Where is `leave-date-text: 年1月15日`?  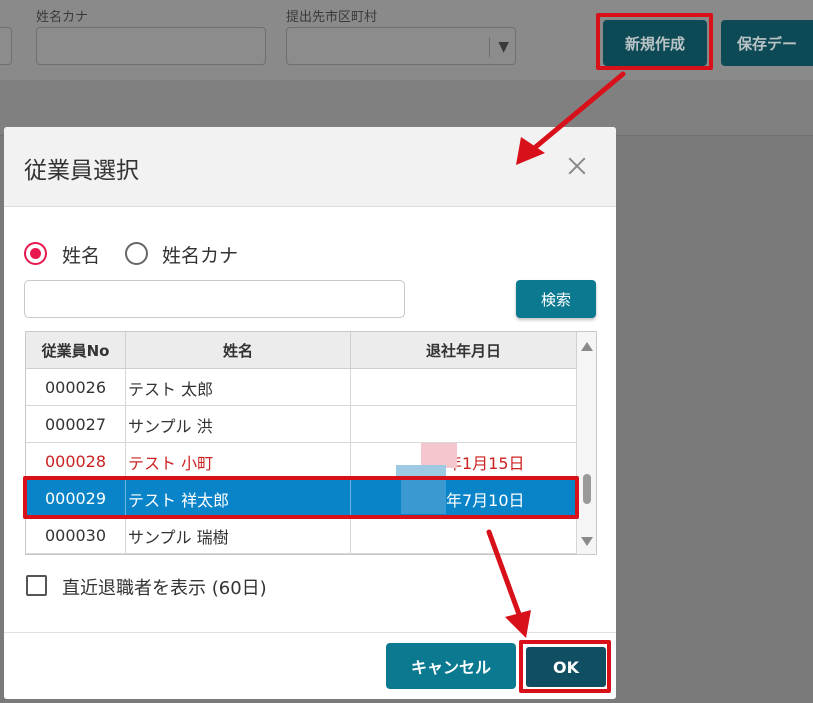 leave-date-text: 年1月15日 is located at coordinates (485, 463).